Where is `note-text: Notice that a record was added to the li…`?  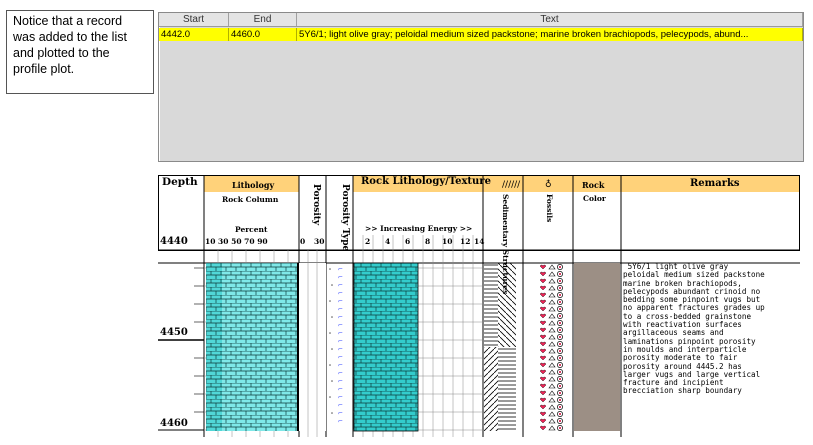
note-text: Notice that a record was added to the li… is located at coordinates (70, 45).